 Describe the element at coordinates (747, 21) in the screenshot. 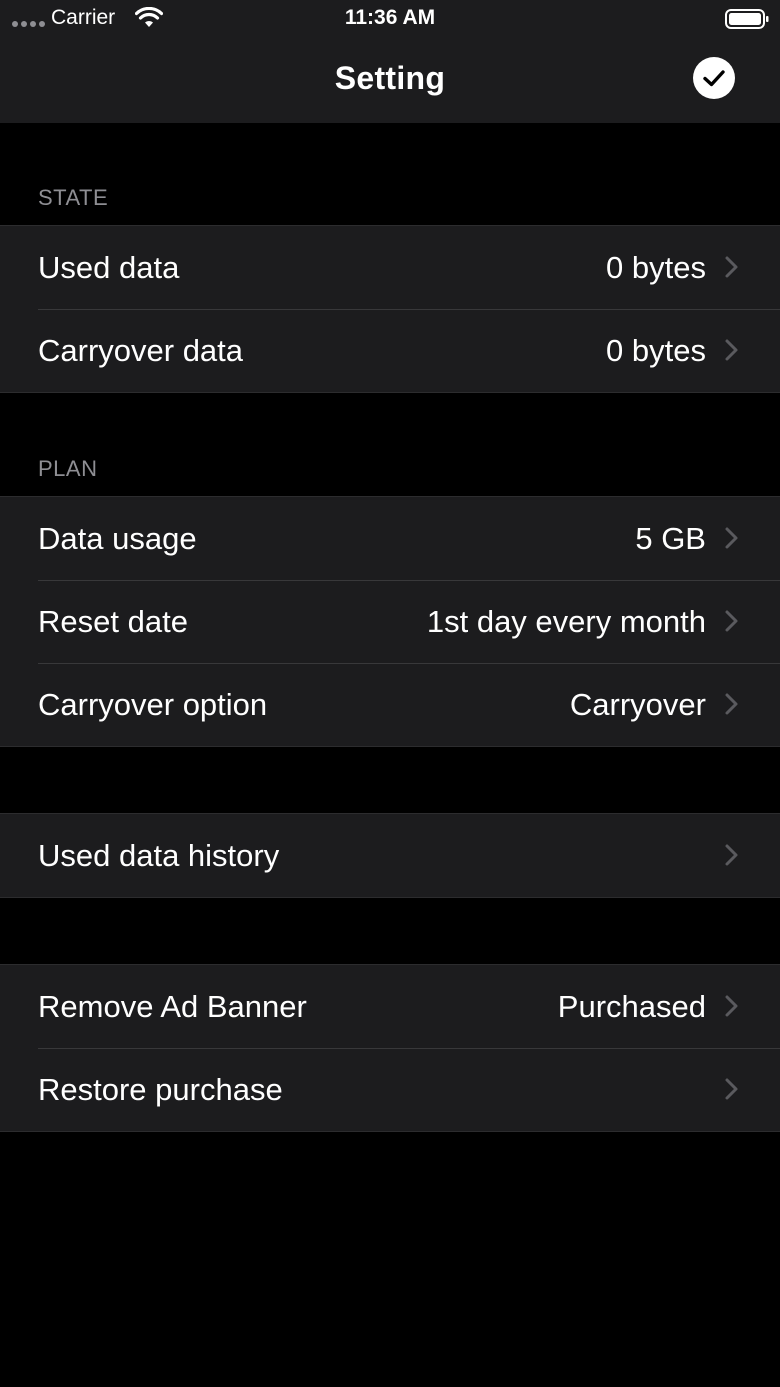

I see `battery-icon` at that location.